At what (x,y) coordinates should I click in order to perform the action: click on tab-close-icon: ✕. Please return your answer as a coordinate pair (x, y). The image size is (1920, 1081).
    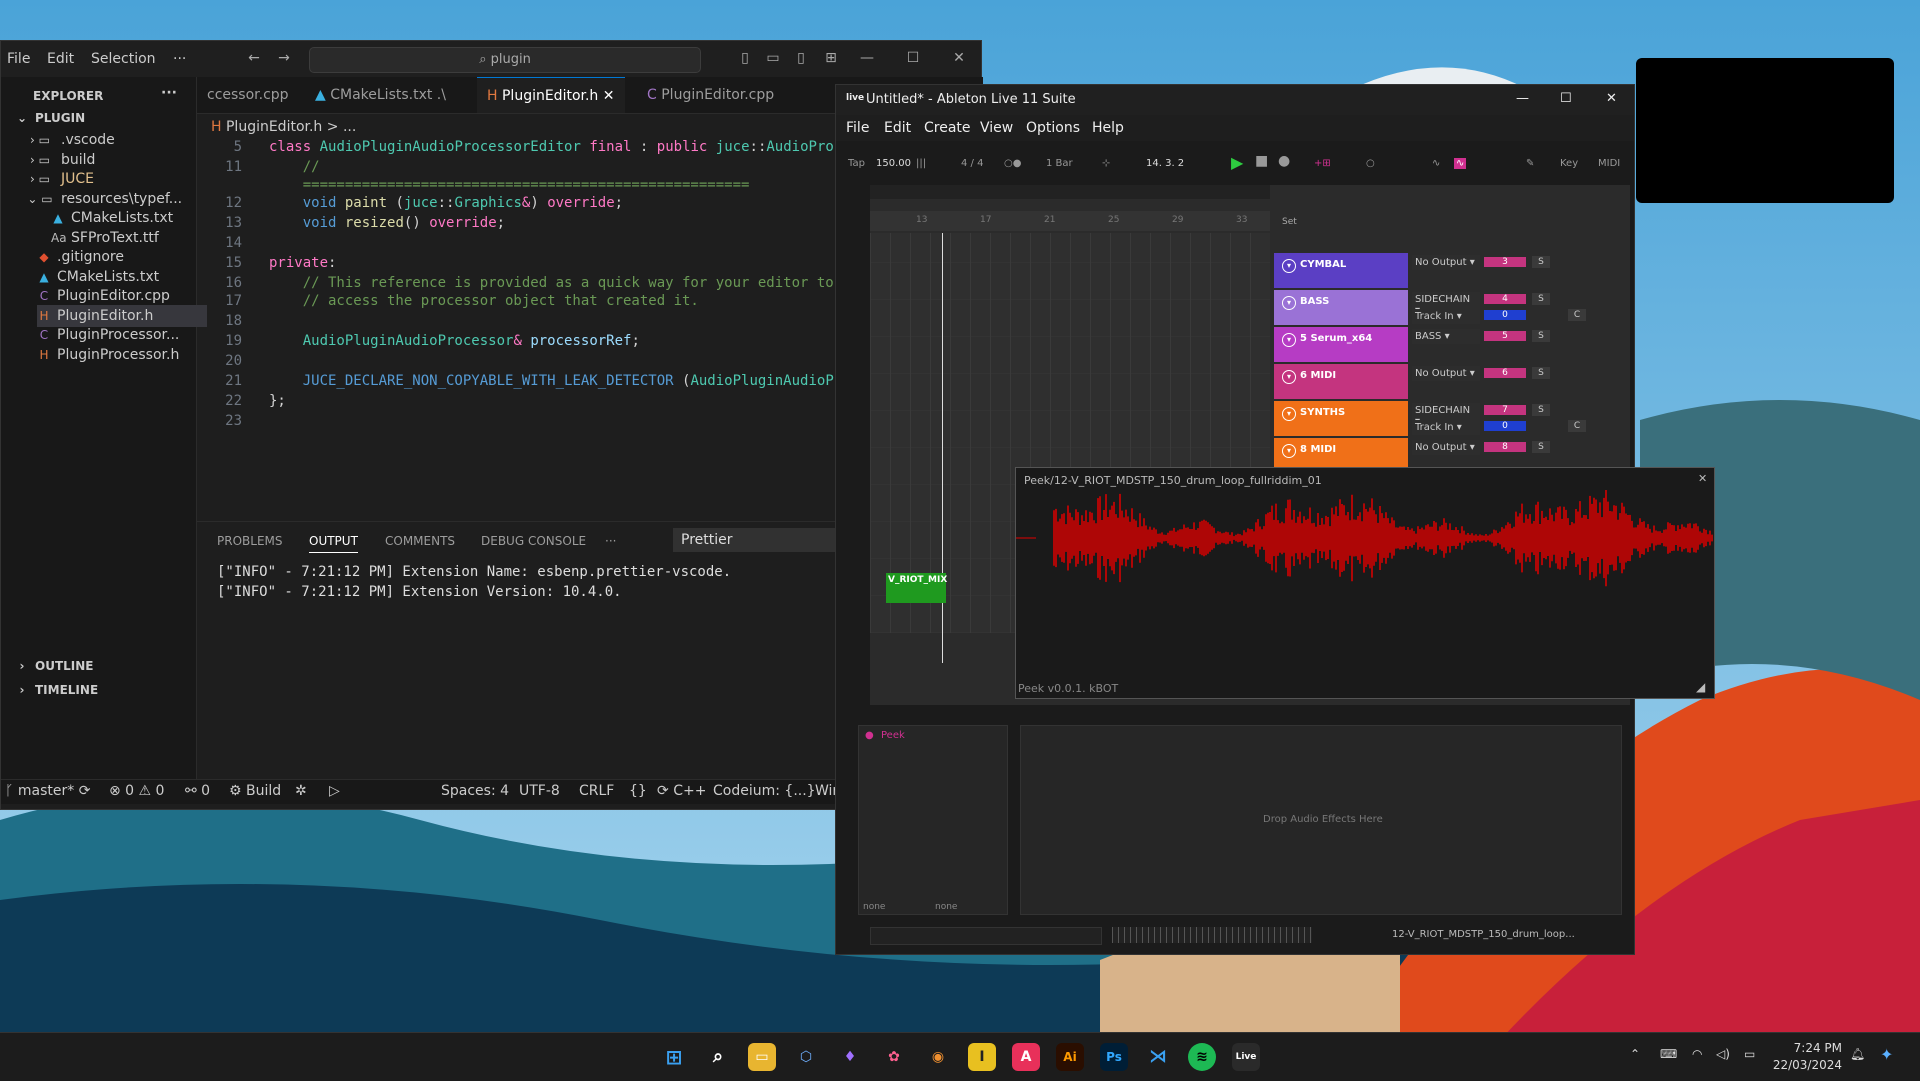
    Looking at the image, I should click on (609, 96).